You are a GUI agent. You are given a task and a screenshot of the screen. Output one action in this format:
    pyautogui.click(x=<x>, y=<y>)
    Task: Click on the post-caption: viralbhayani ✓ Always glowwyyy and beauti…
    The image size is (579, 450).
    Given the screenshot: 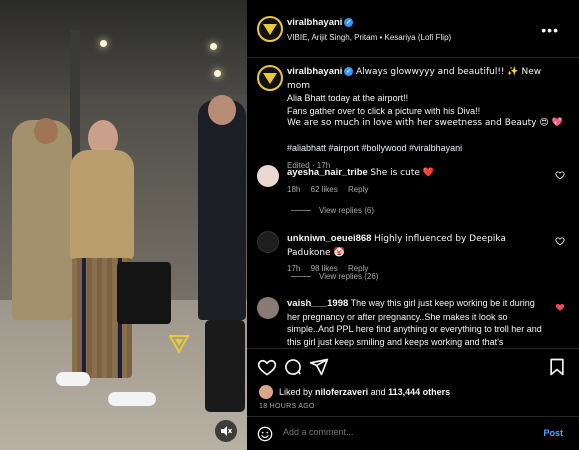 What is the action you would take?
    pyautogui.click(x=426, y=119)
    